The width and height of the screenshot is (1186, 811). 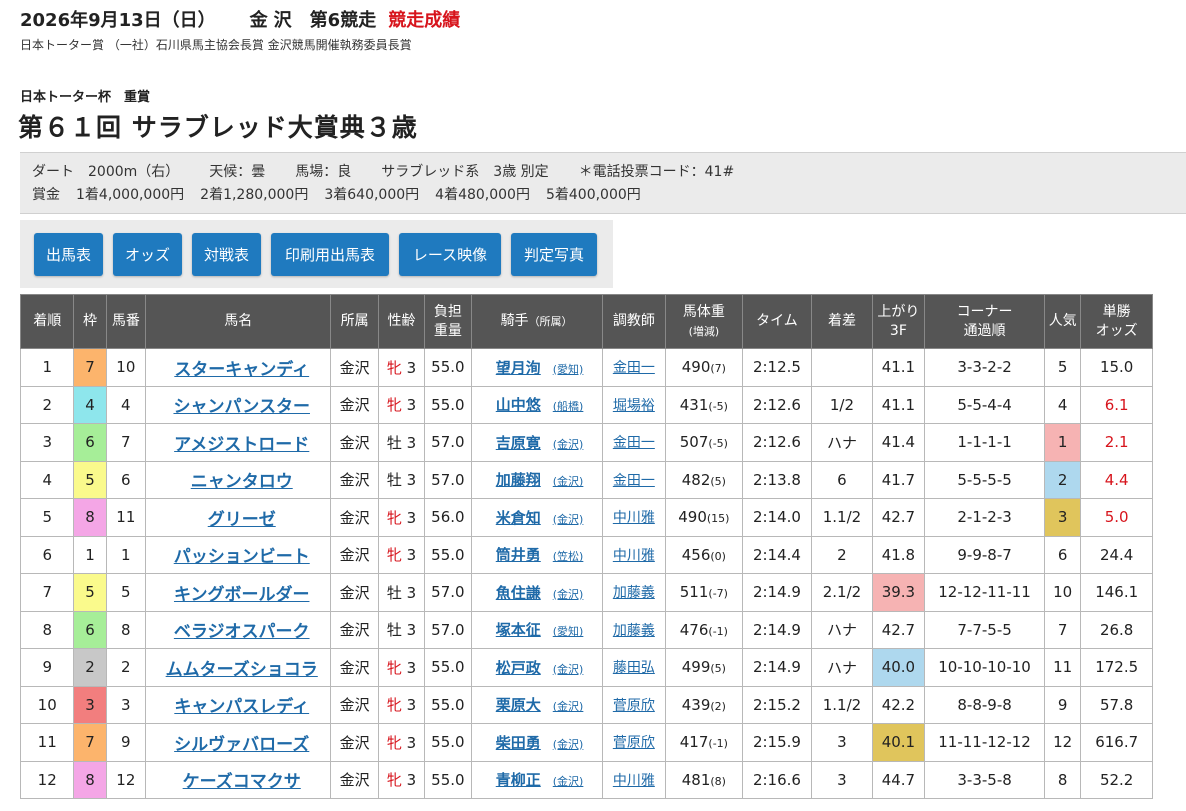 What do you see at coordinates (1116, 592) in the screenshot?
I see `odds-cell: 146.1` at bounding box center [1116, 592].